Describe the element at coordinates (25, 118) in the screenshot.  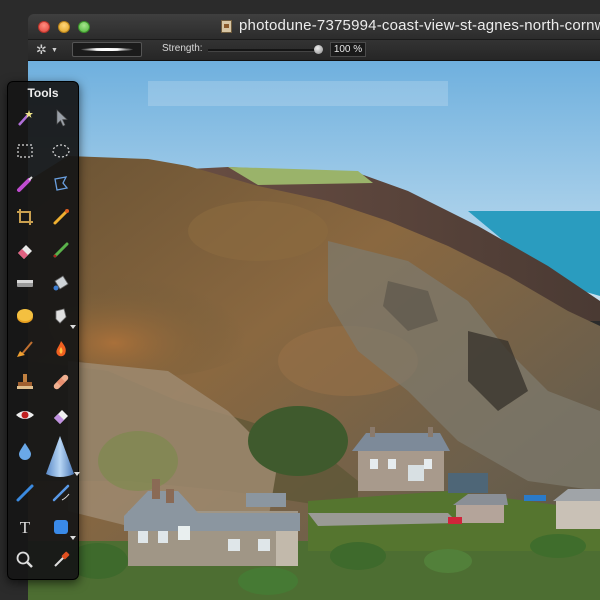
I see `magic-wand-icon` at that location.